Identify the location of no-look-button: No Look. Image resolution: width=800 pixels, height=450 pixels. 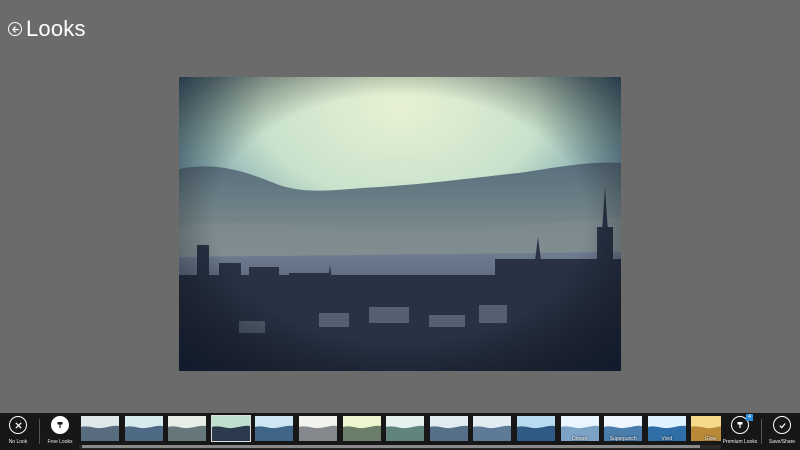
(18, 431).